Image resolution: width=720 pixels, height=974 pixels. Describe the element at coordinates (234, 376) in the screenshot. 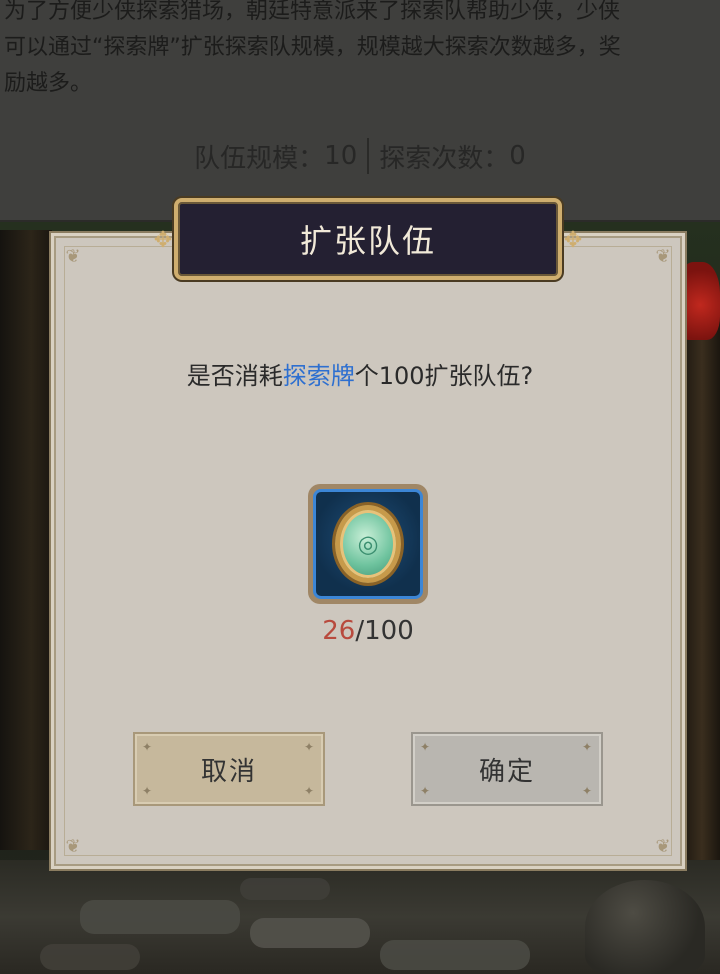

I see `prompt-prefix: 是否消耗` at that location.